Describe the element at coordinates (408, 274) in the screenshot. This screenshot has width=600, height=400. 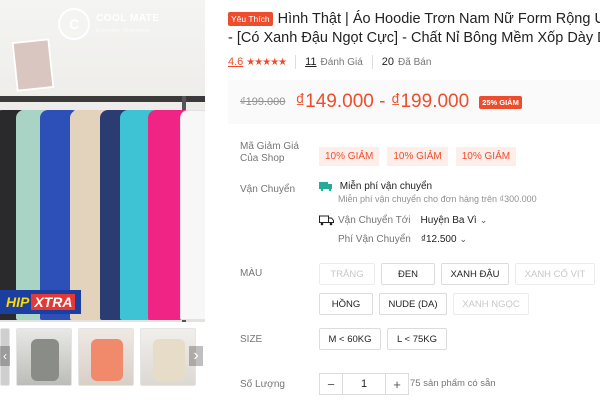
I see `color-option: ĐEN` at that location.